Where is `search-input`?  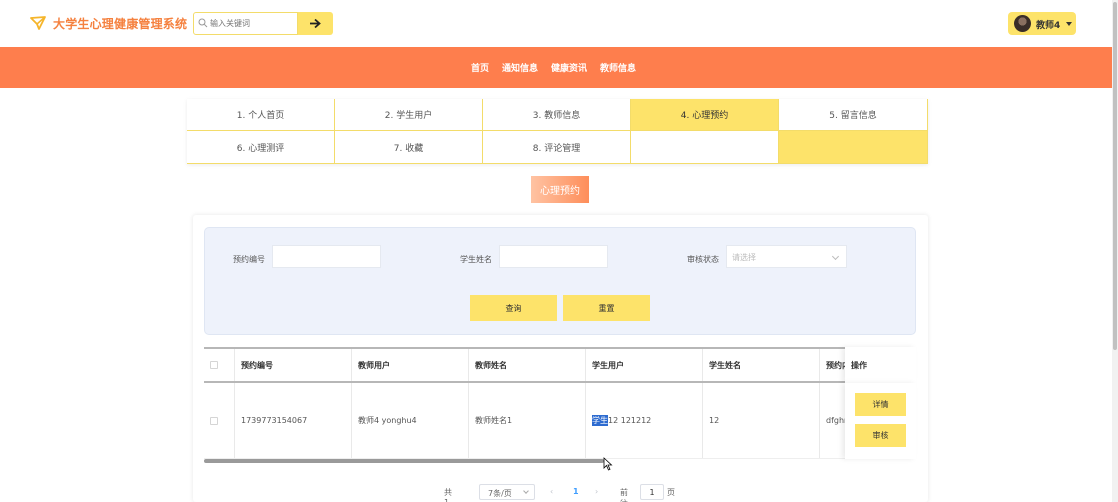
search-input is located at coordinates (252, 23).